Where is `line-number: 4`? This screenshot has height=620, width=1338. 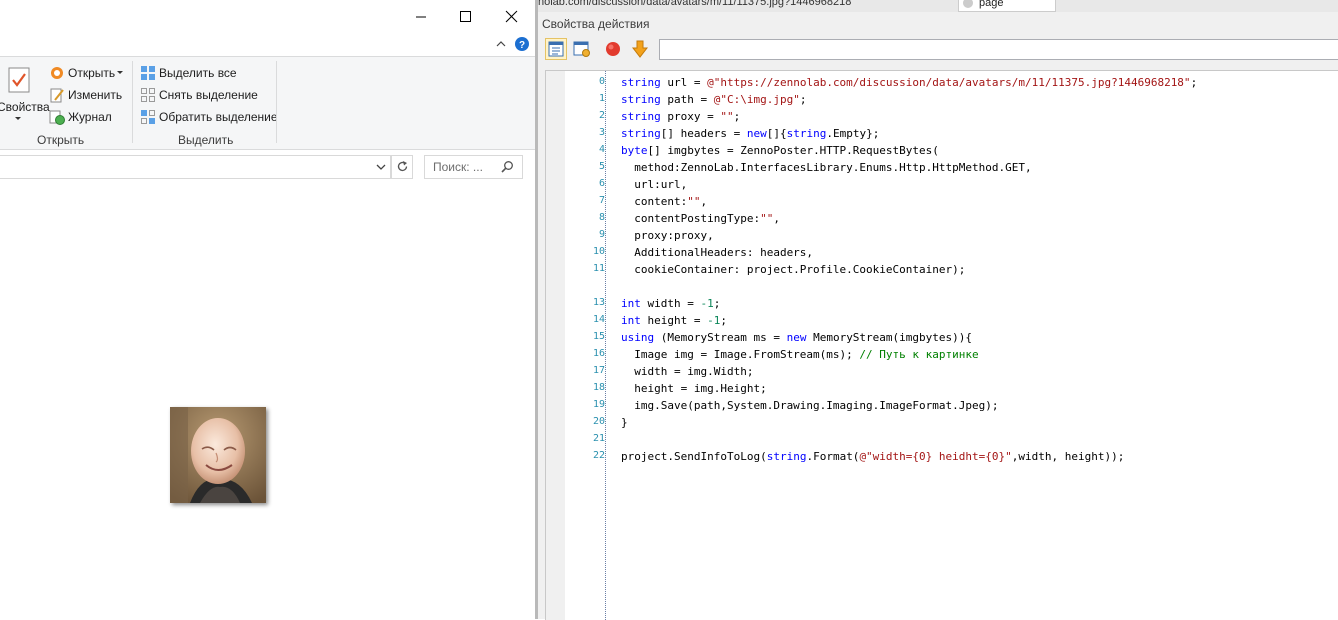
line-number: 4 is located at coordinates (601, 149).